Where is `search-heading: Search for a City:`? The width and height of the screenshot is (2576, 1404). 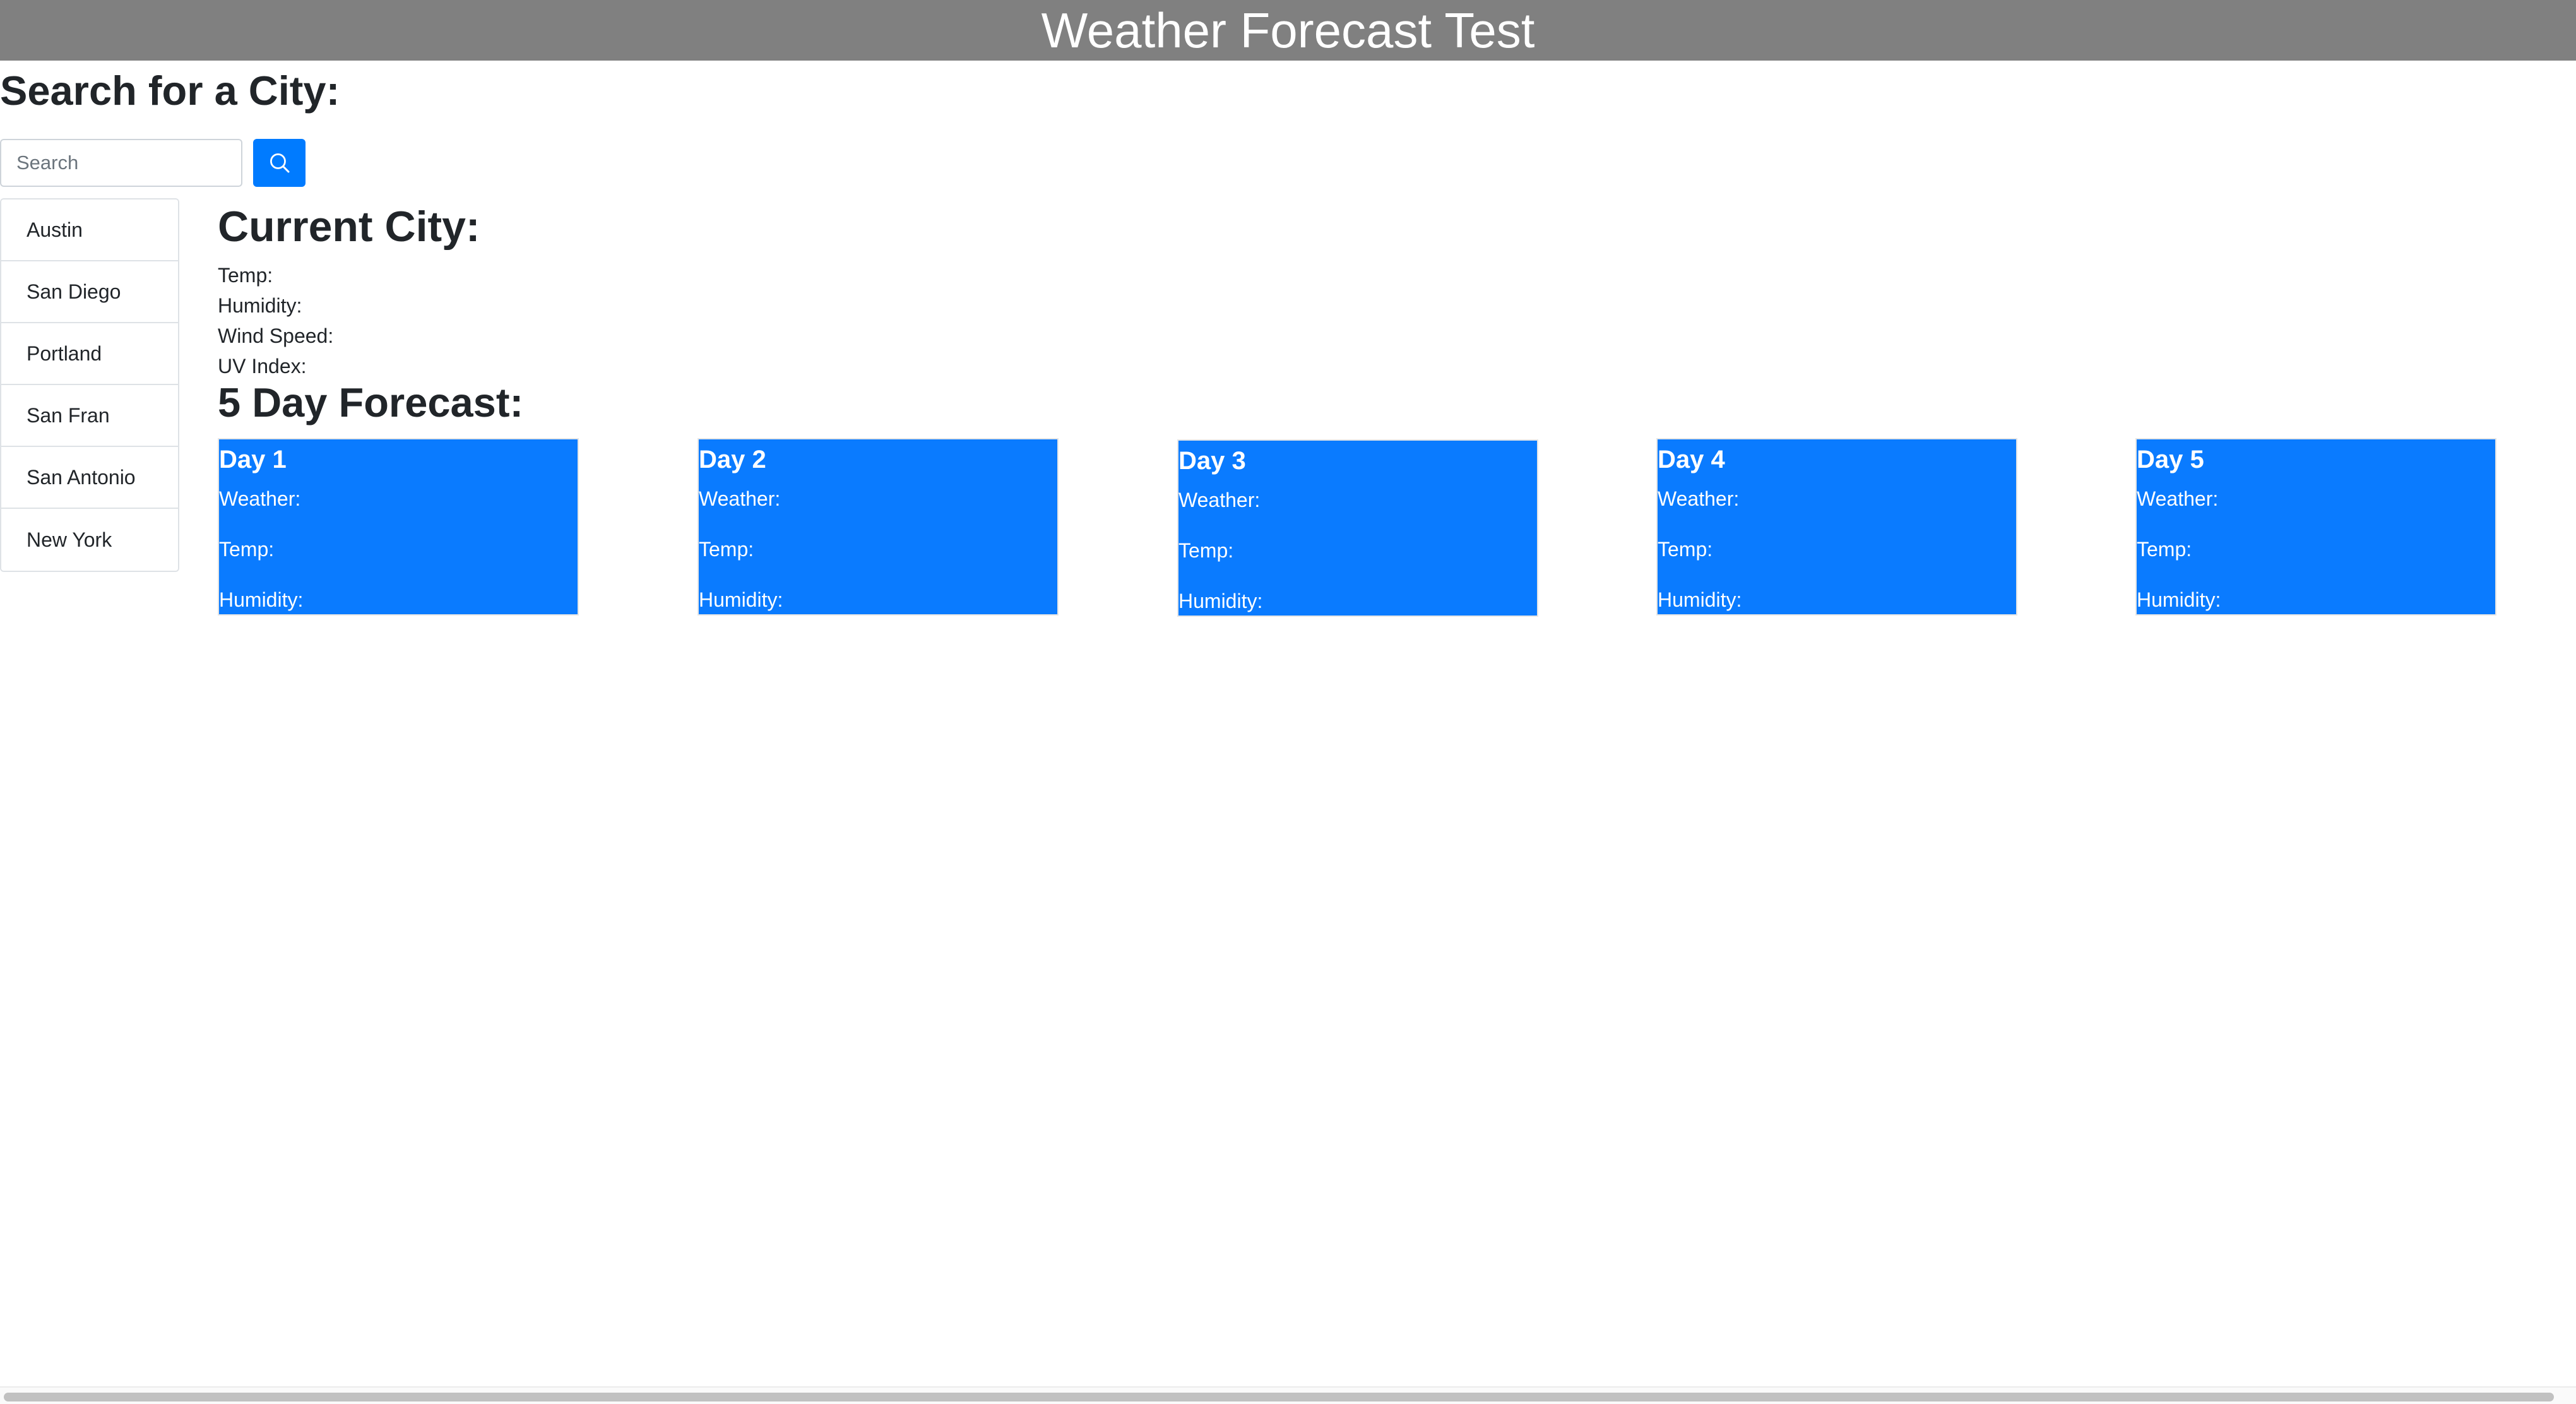 search-heading: Search for a City: is located at coordinates (170, 91).